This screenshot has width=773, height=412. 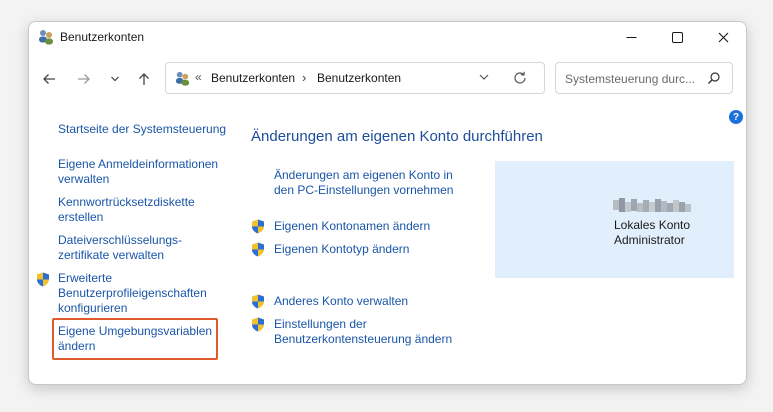 I want to click on arrow-left-icon, so click(x=49, y=79).